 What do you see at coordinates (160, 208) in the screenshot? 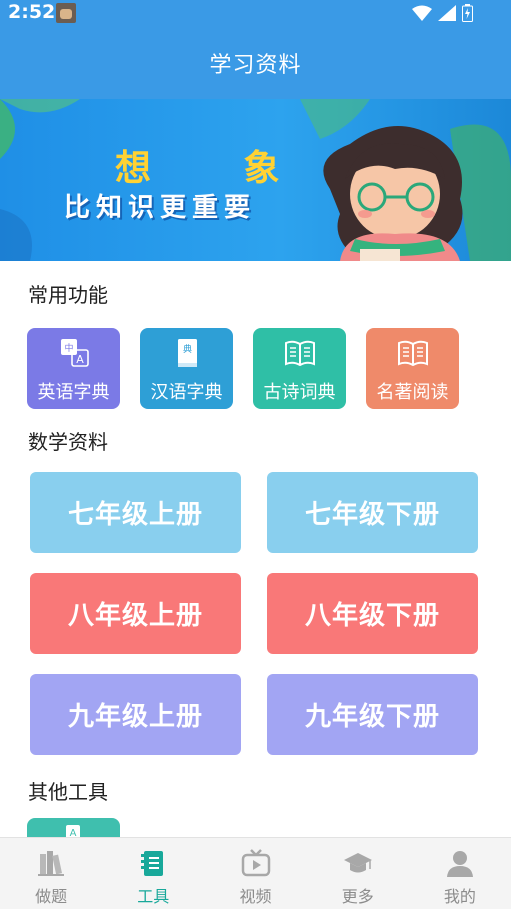
I see `banner-subline: 比知识更重要` at bounding box center [160, 208].